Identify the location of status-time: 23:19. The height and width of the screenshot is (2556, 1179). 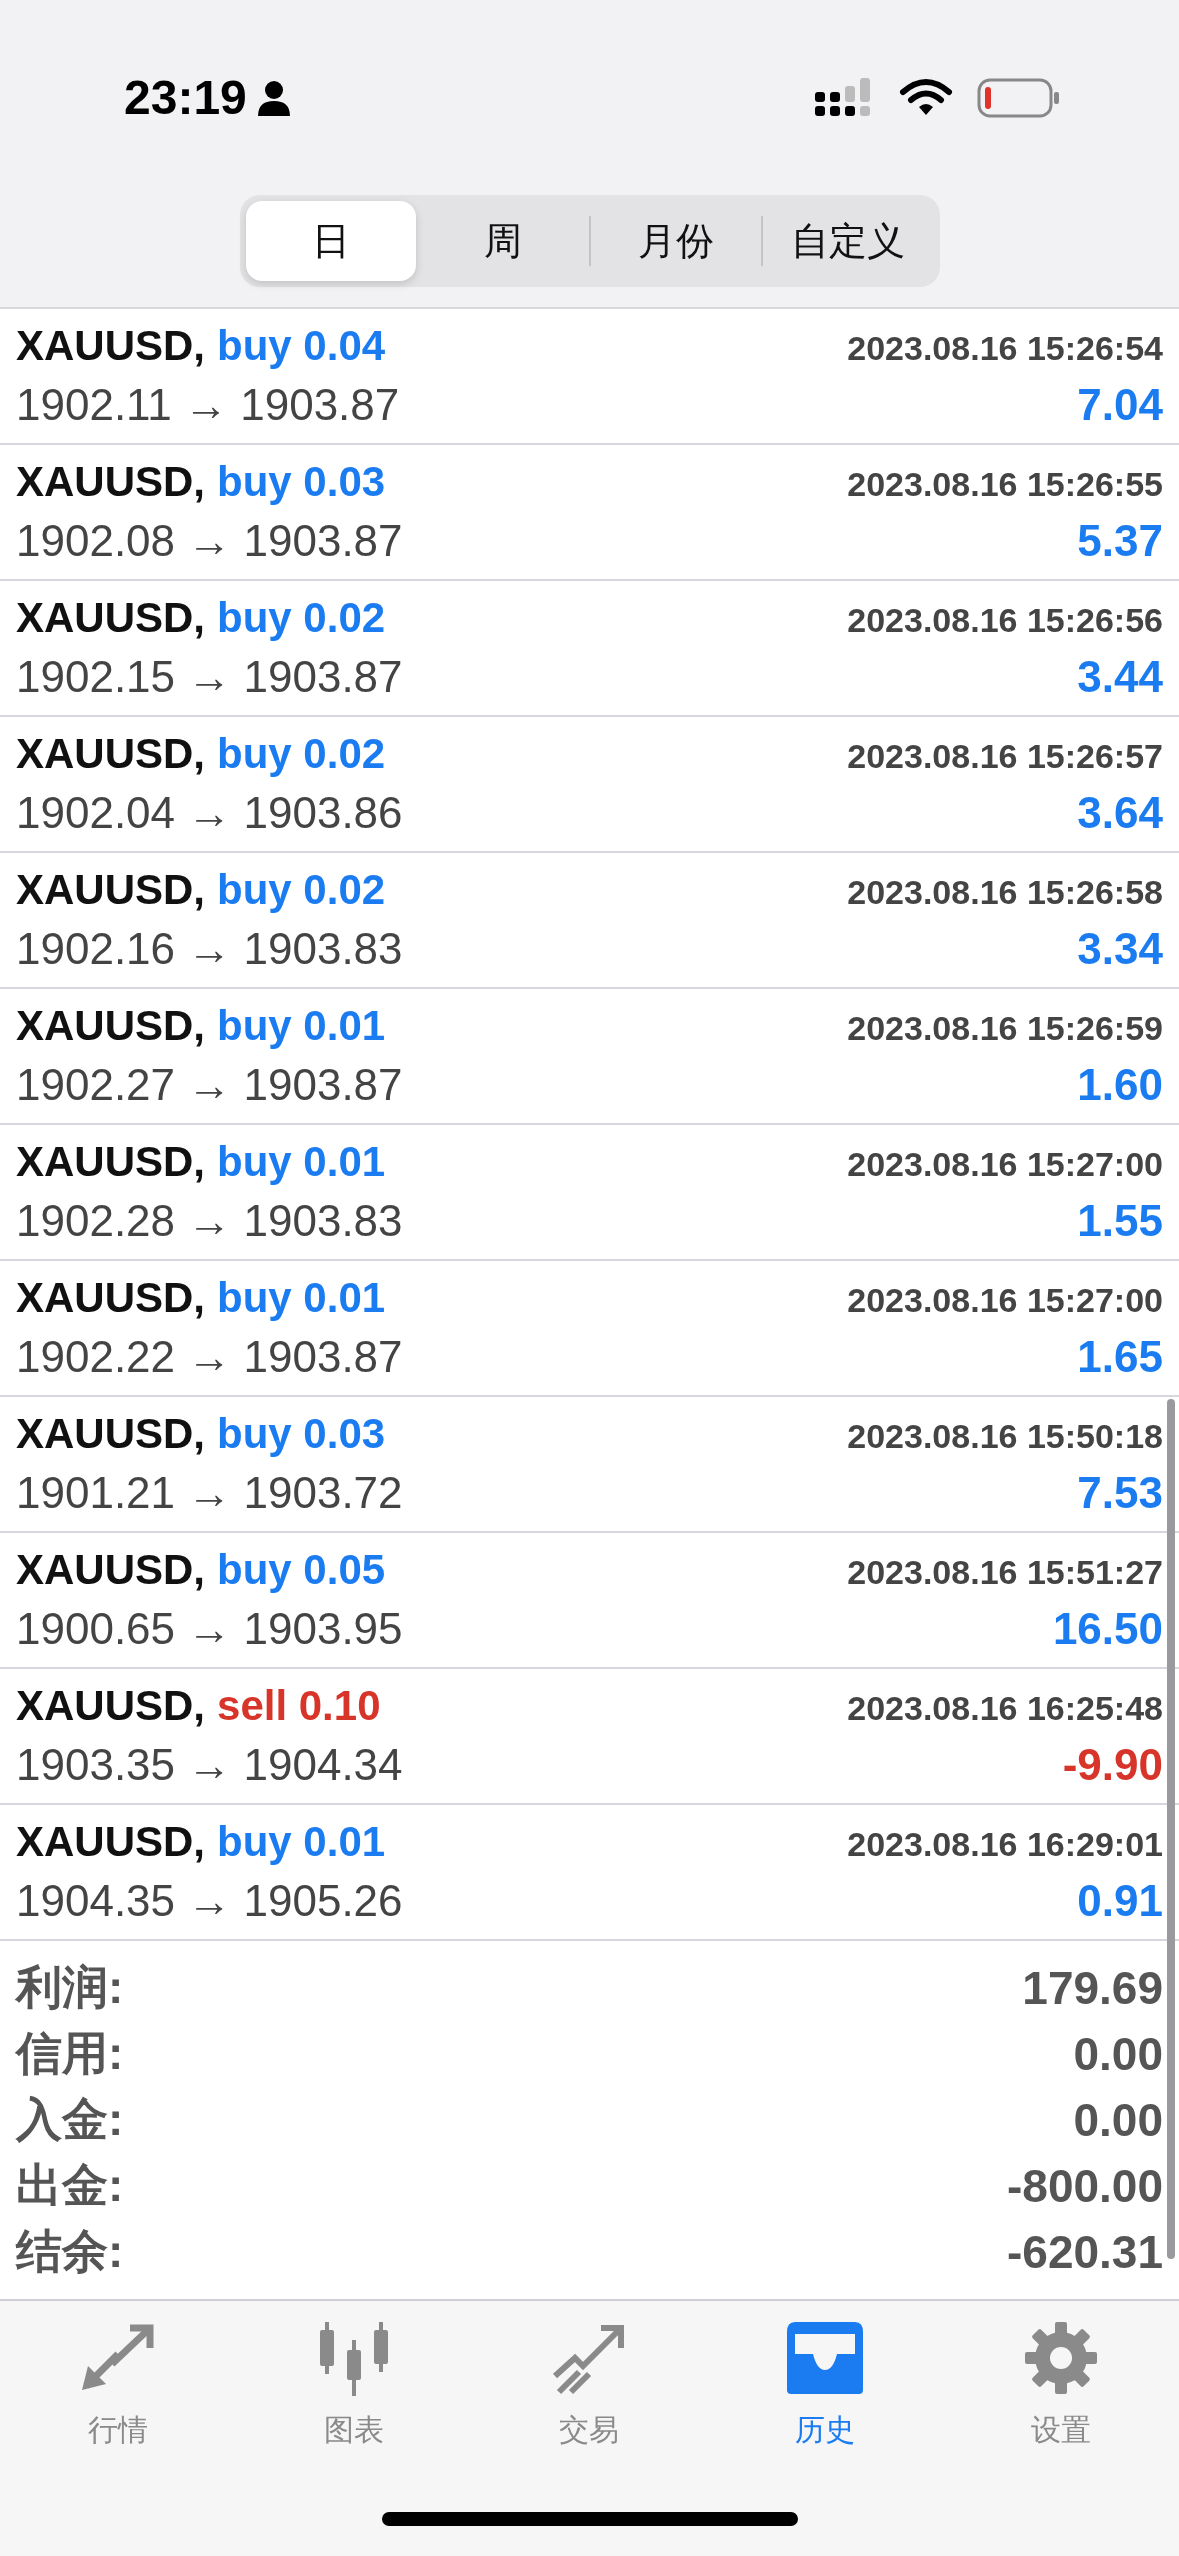
(185, 97).